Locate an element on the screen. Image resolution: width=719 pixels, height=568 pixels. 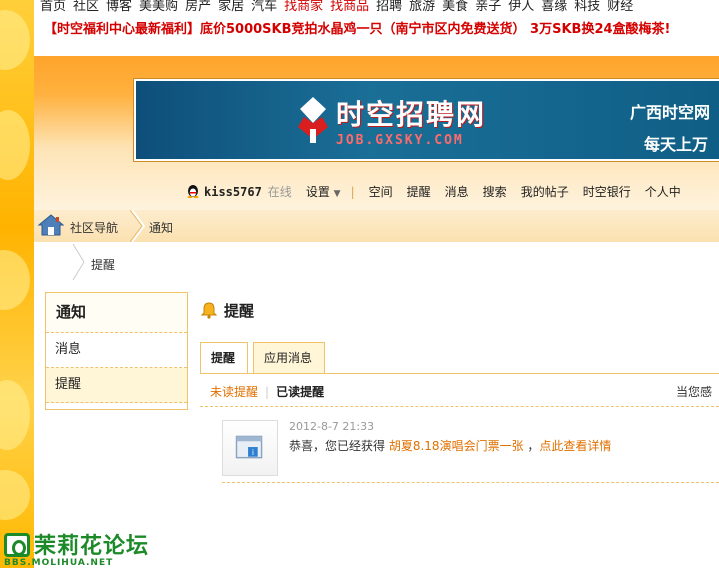
settings-label: 设置 is located at coordinates (317, 192).